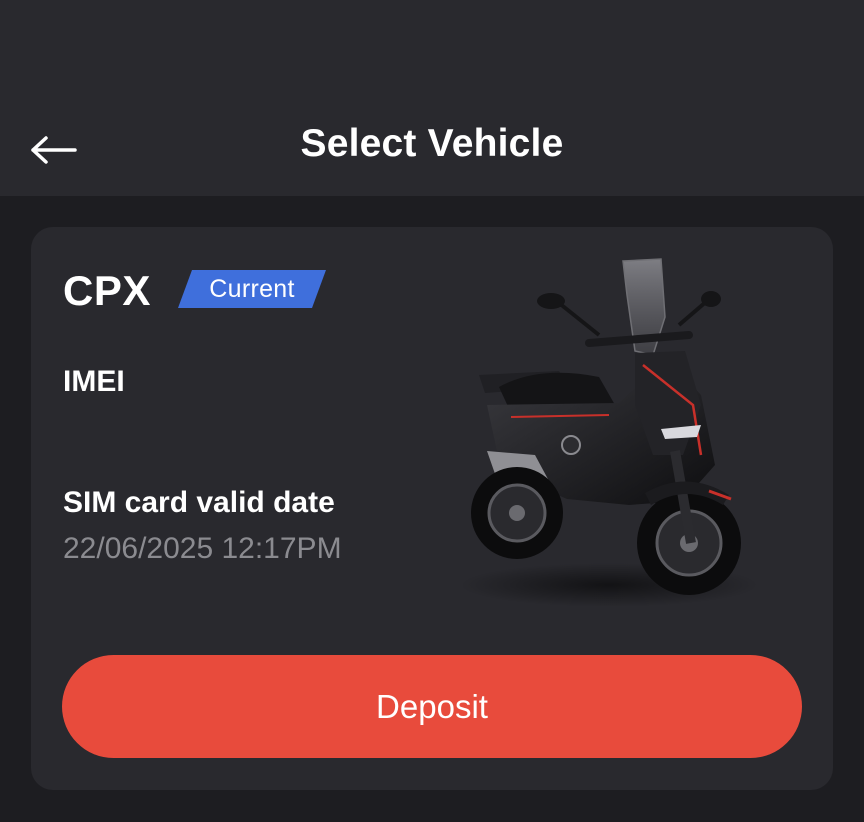 This screenshot has height=822, width=864. Describe the element at coordinates (107, 290) in the screenshot. I see `vehicle-name: CPX` at that location.